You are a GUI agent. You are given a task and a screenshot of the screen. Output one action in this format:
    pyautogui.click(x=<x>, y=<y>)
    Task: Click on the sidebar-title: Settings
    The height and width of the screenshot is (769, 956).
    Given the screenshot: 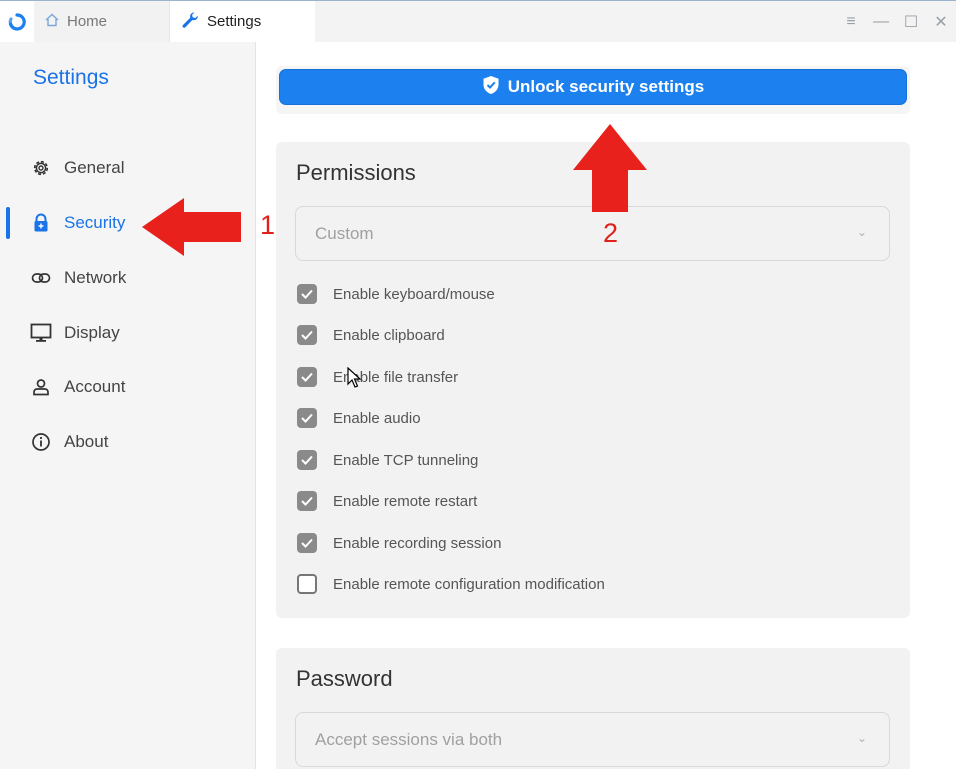 What is the action you would take?
    pyautogui.click(x=71, y=77)
    